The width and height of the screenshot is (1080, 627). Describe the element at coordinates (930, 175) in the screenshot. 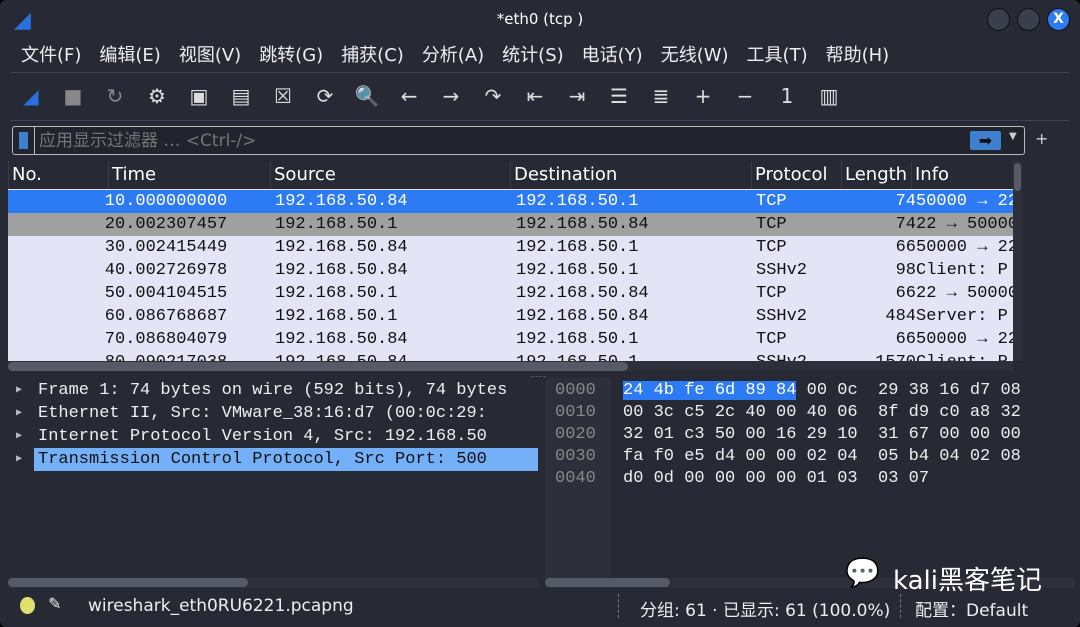

I see `column-header-info: Info` at that location.